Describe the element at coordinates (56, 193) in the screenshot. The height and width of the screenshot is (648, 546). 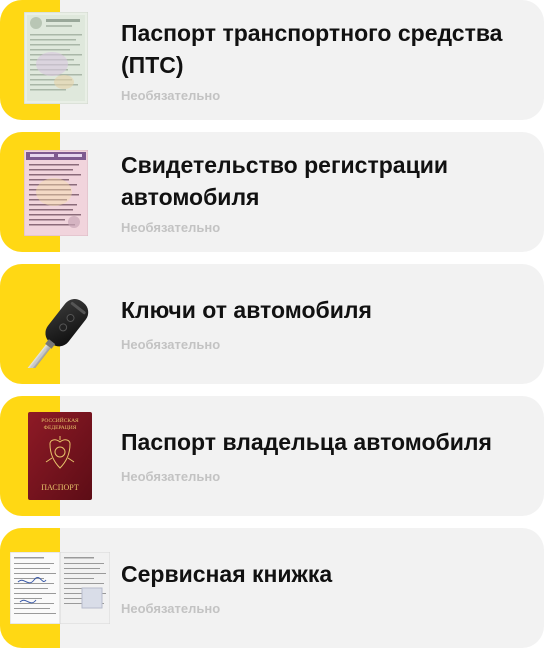
I see `registration-certificate-icon` at that location.